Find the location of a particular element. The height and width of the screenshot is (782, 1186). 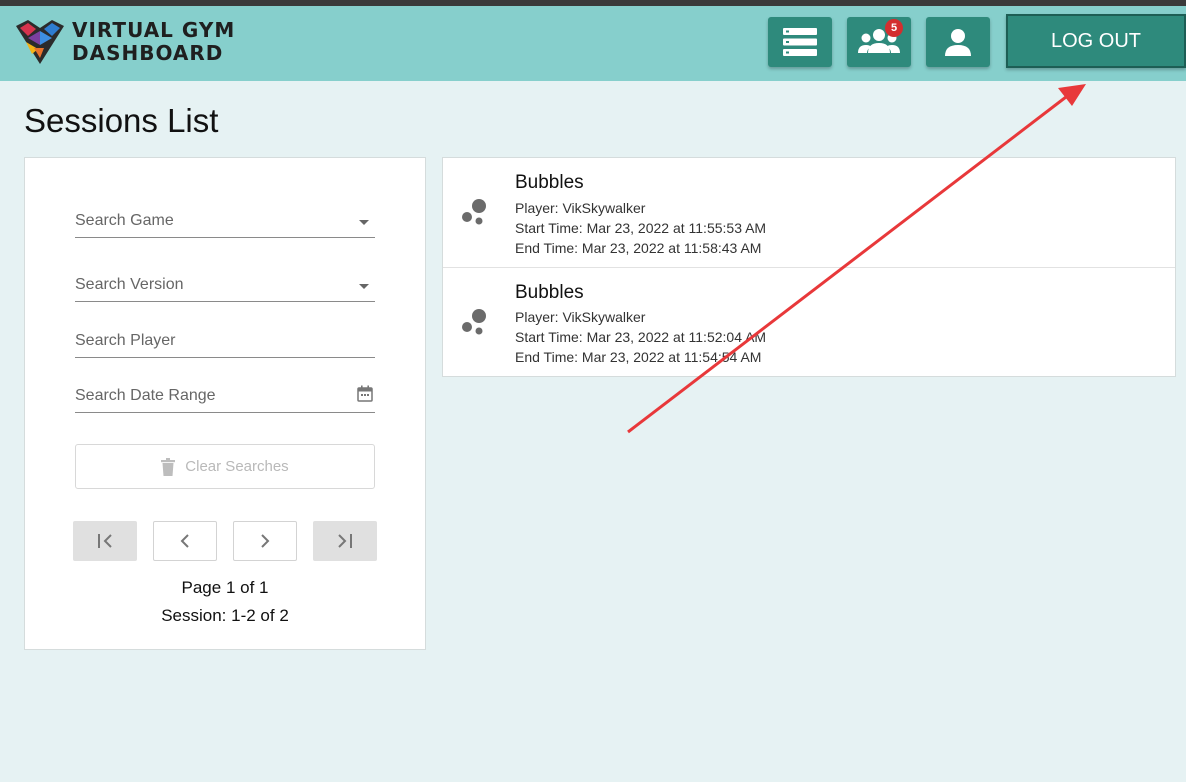

app-header: VIRTUAL GYM DASHBOARD 5 LOG OUT is located at coordinates (593, 43).